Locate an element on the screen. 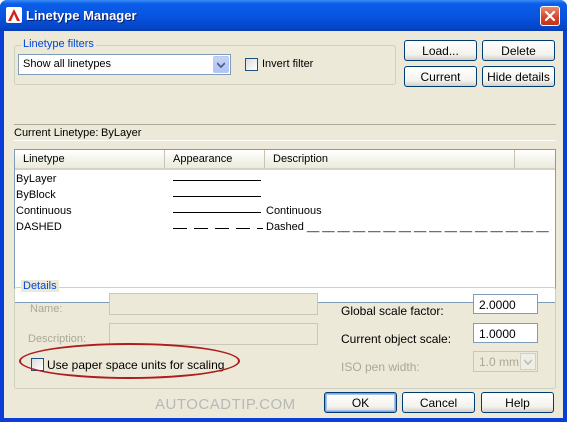 The width and height of the screenshot is (567, 422). close-icon is located at coordinates (550, 16).